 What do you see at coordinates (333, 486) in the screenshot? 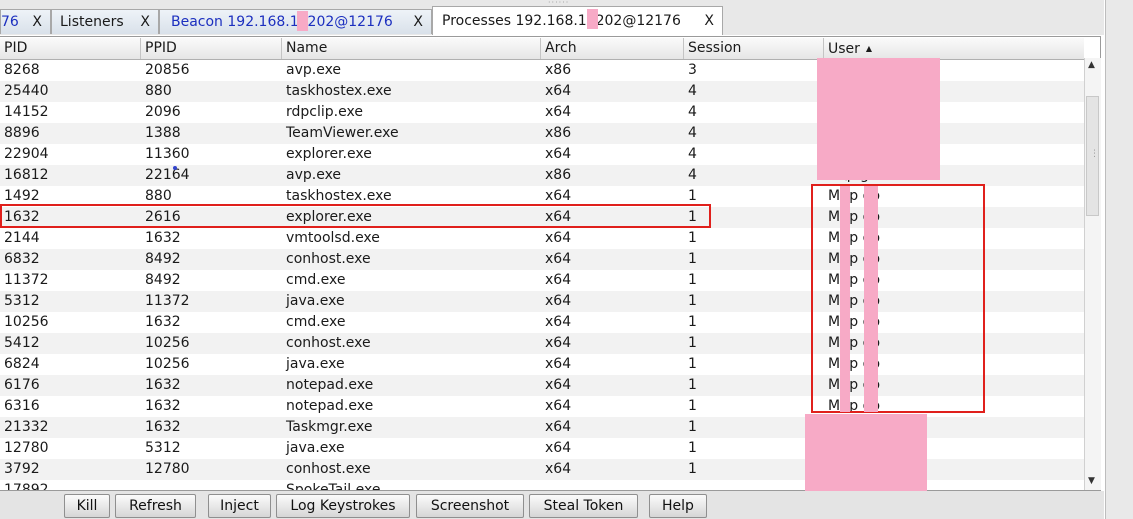
I see `cell-name: SpokeTail.exe` at bounding box center [333, 486].